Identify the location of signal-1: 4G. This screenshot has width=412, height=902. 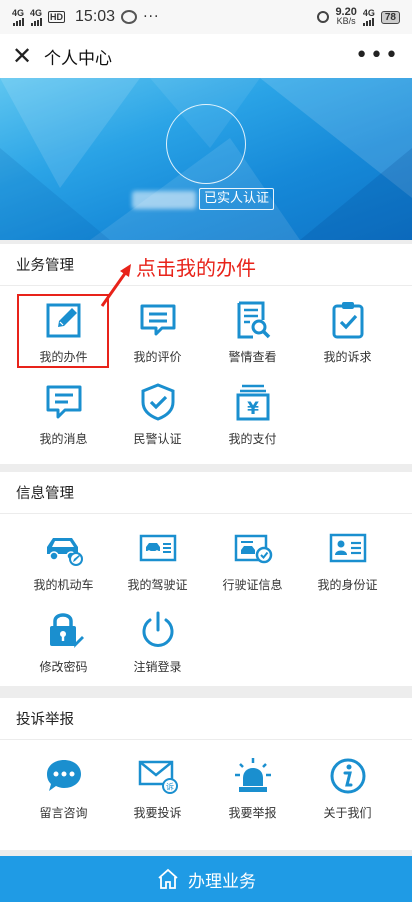
(18, 17).